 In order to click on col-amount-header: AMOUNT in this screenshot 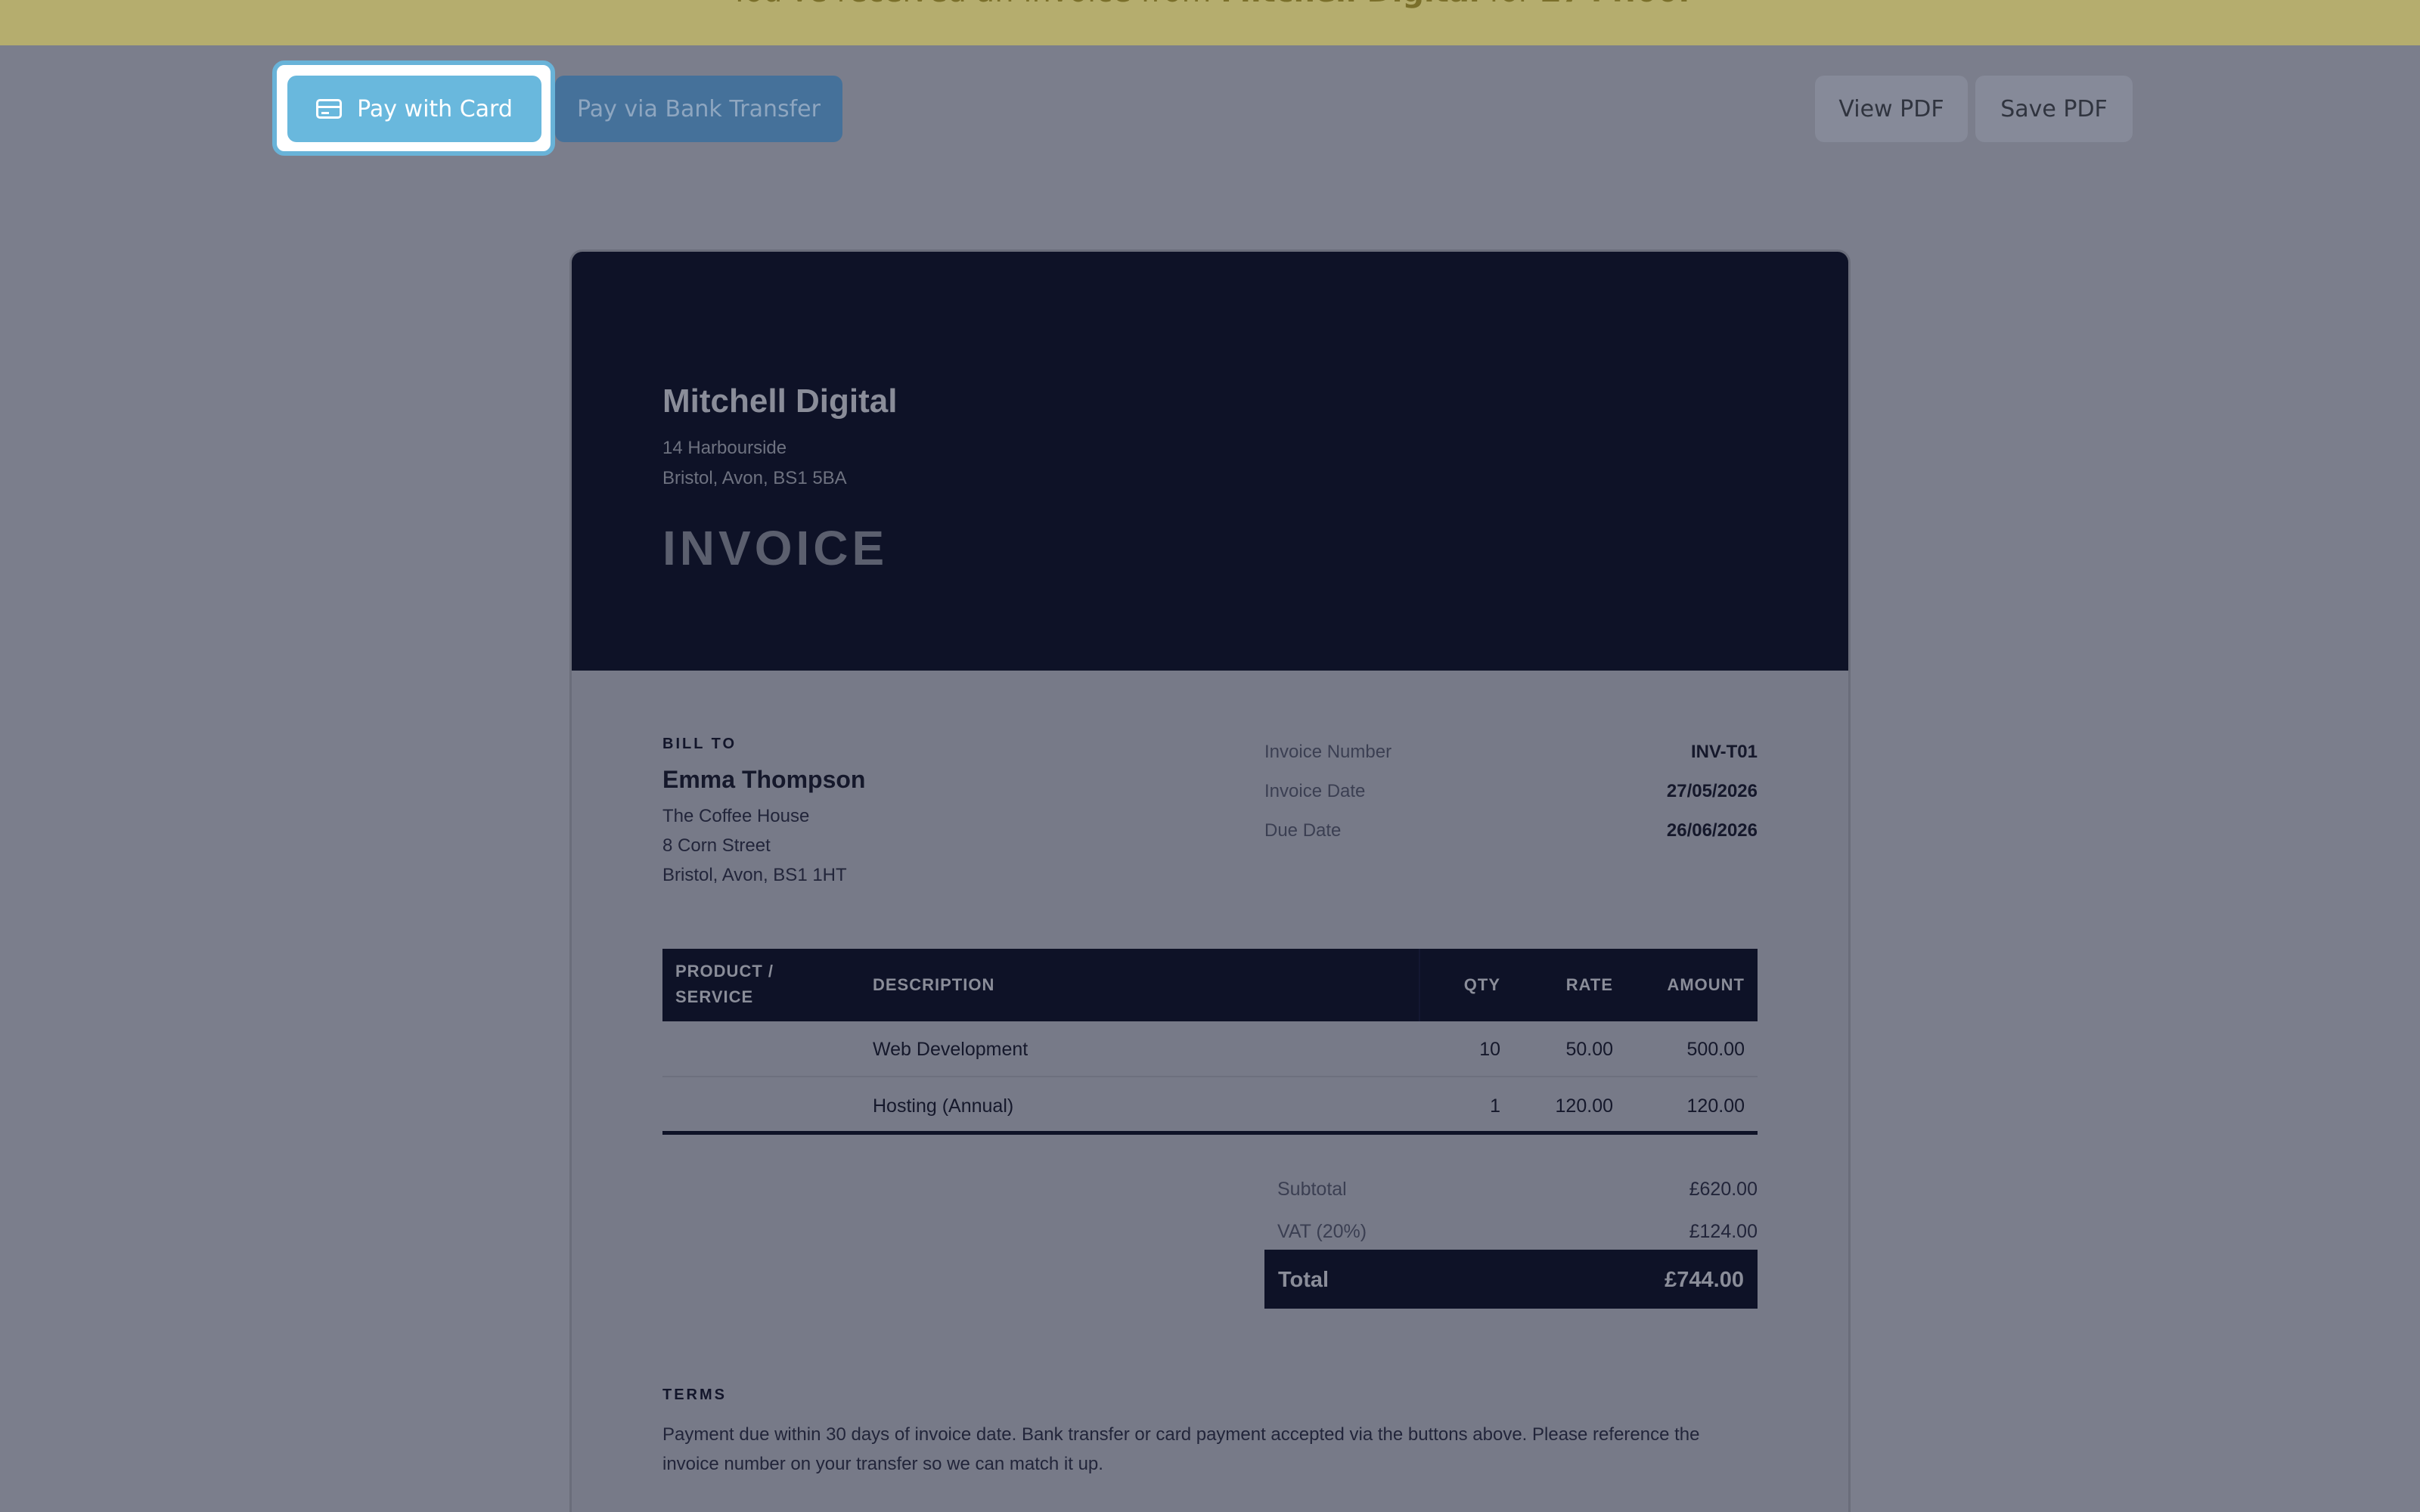, I will do `click(1706, 984)`.